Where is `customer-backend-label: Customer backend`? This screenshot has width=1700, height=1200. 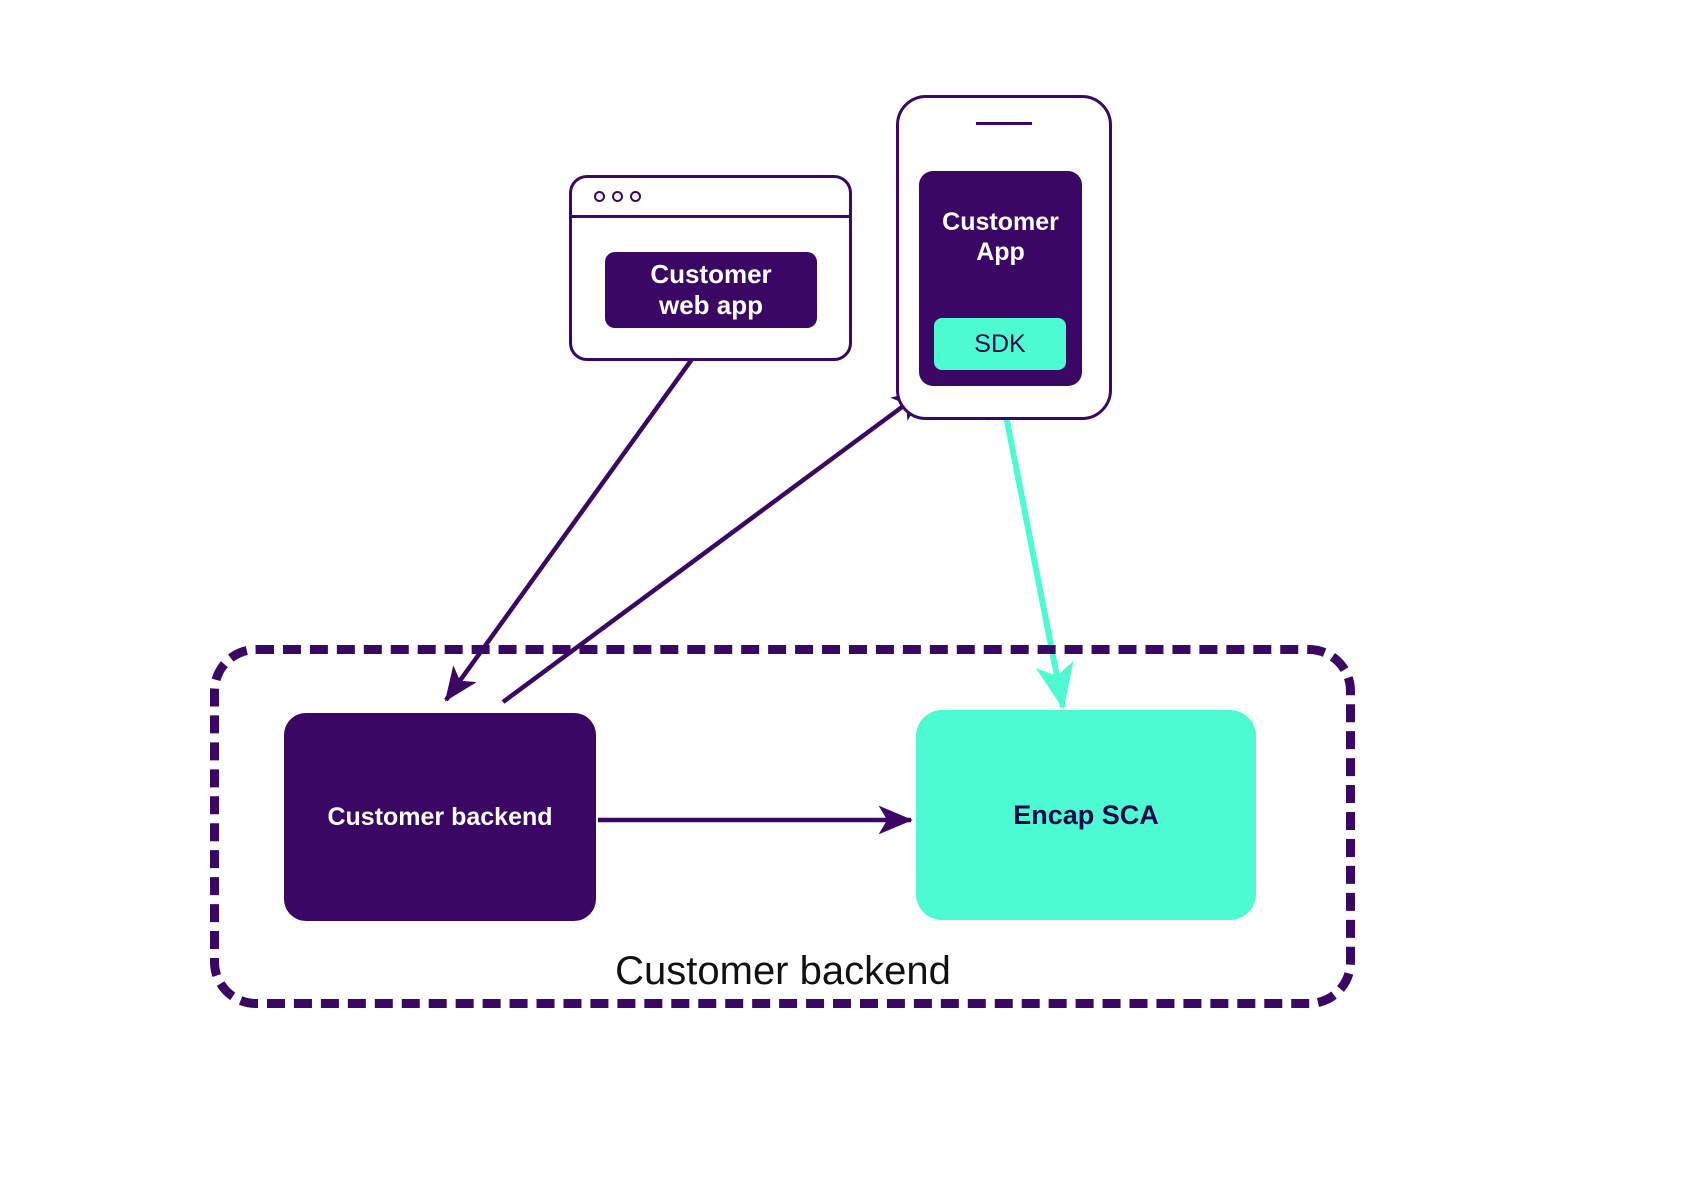 customer-backend-label: Customer backend is located at coordinates (440, 816).